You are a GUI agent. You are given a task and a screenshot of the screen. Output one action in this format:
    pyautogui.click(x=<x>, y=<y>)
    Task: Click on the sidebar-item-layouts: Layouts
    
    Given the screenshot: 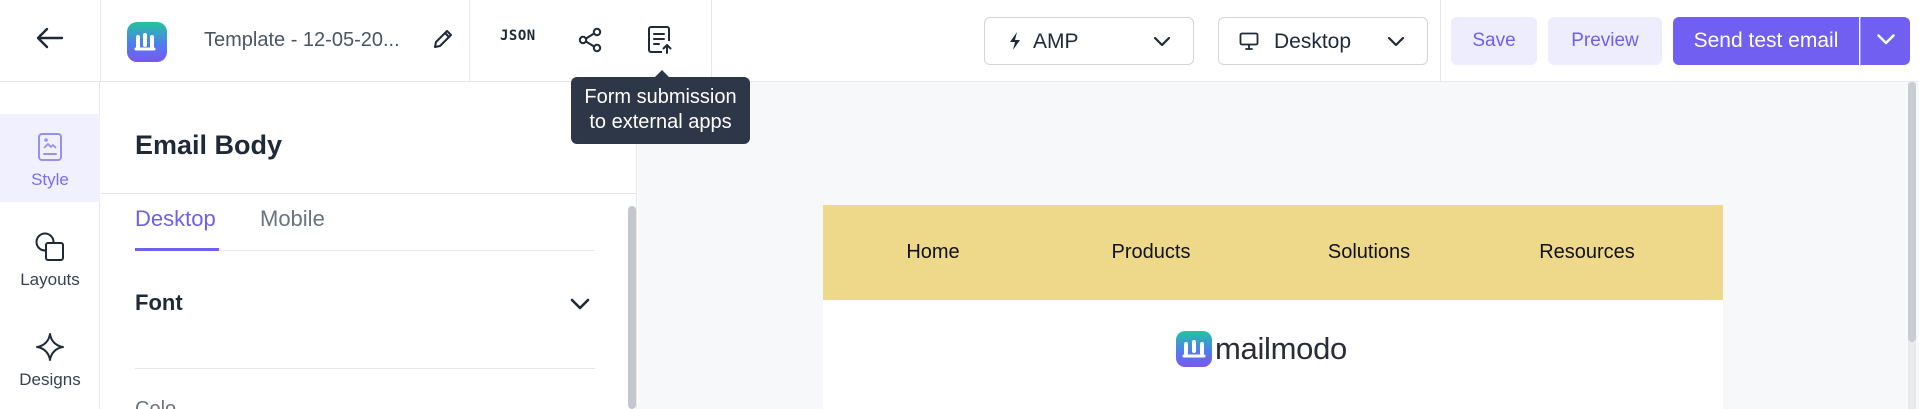 What is the action you would take?
    pyautogui.click(x=50, y=258)
    